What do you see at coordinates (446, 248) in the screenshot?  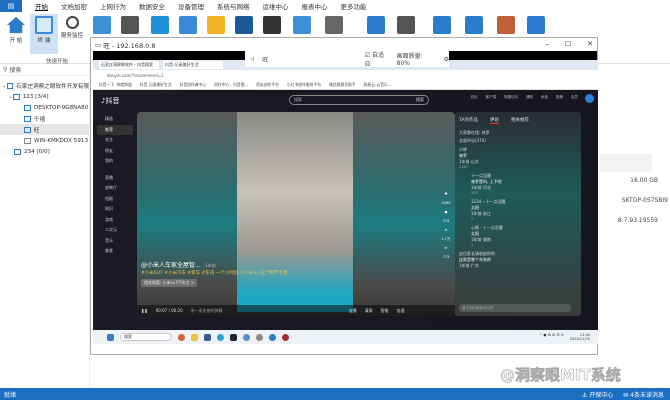 I see `share-icon: ➦` at bounding box center [446, 248].